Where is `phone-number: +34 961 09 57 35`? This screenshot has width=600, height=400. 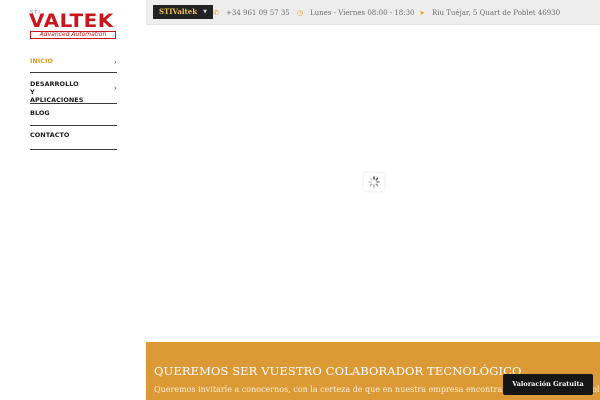
phone-number: +34 961 09 57 35 is located at coordinates (258, 12).